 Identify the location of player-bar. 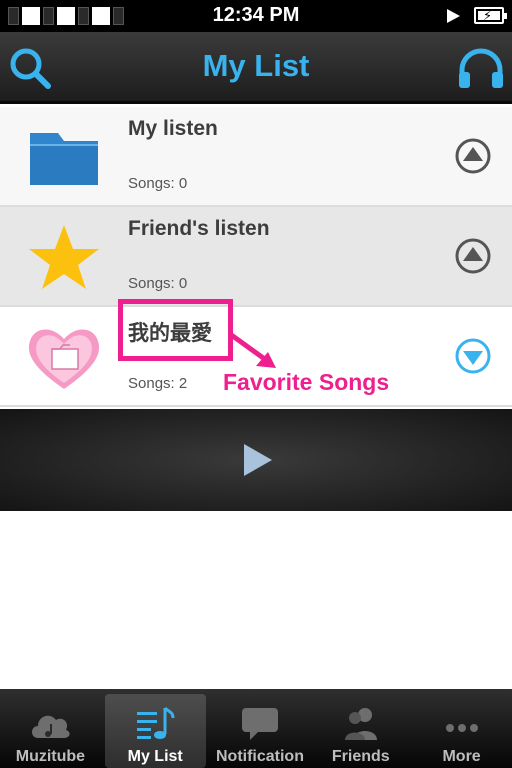
(256, 460).